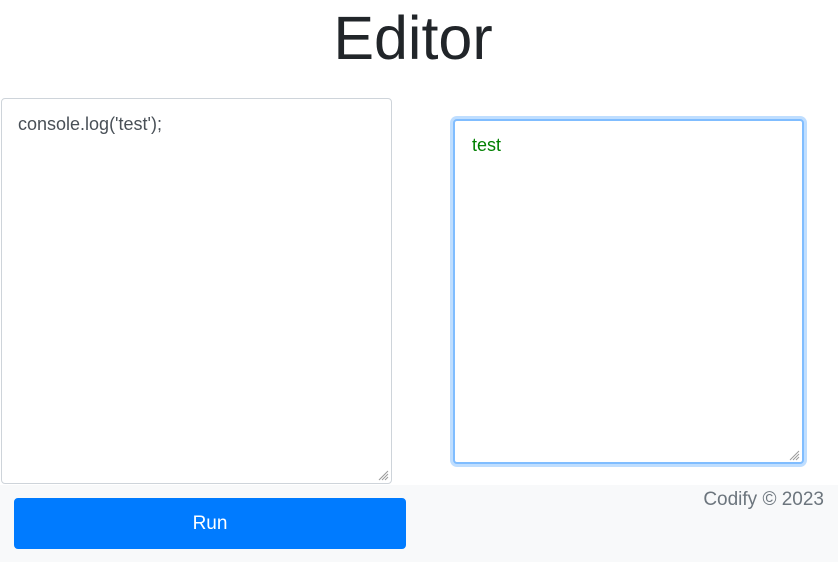  Describe the element at coordinates (210, 523) in the screenshot. I see `run-button: Run` at that location.